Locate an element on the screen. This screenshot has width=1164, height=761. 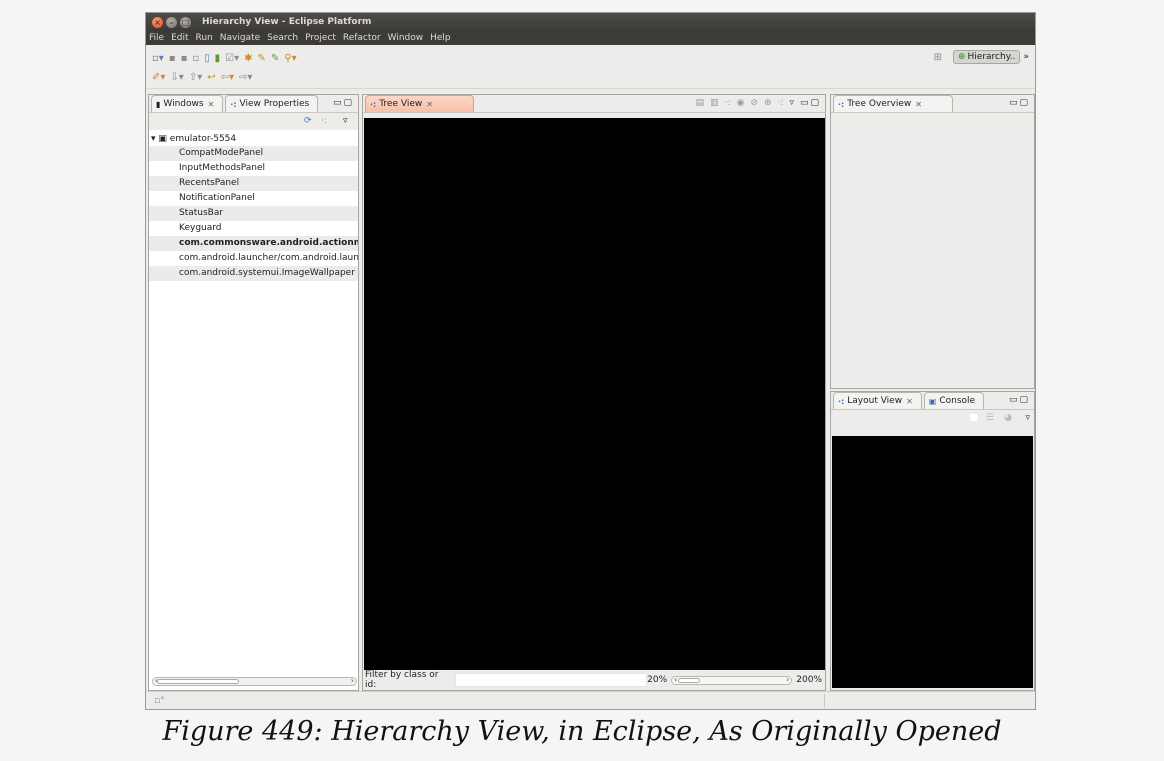
tab-console: ▣ Console is located at coordinates (954, 400).